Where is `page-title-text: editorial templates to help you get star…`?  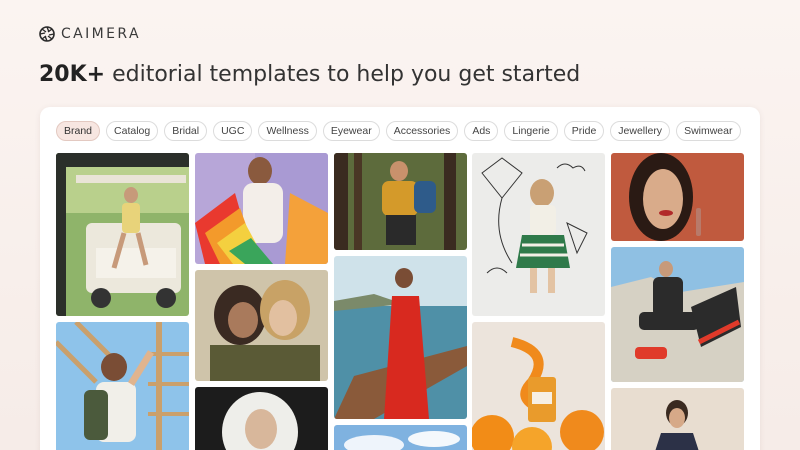
page-title-text: editorial templates to help you get star… is located at coordinates (343, 74).